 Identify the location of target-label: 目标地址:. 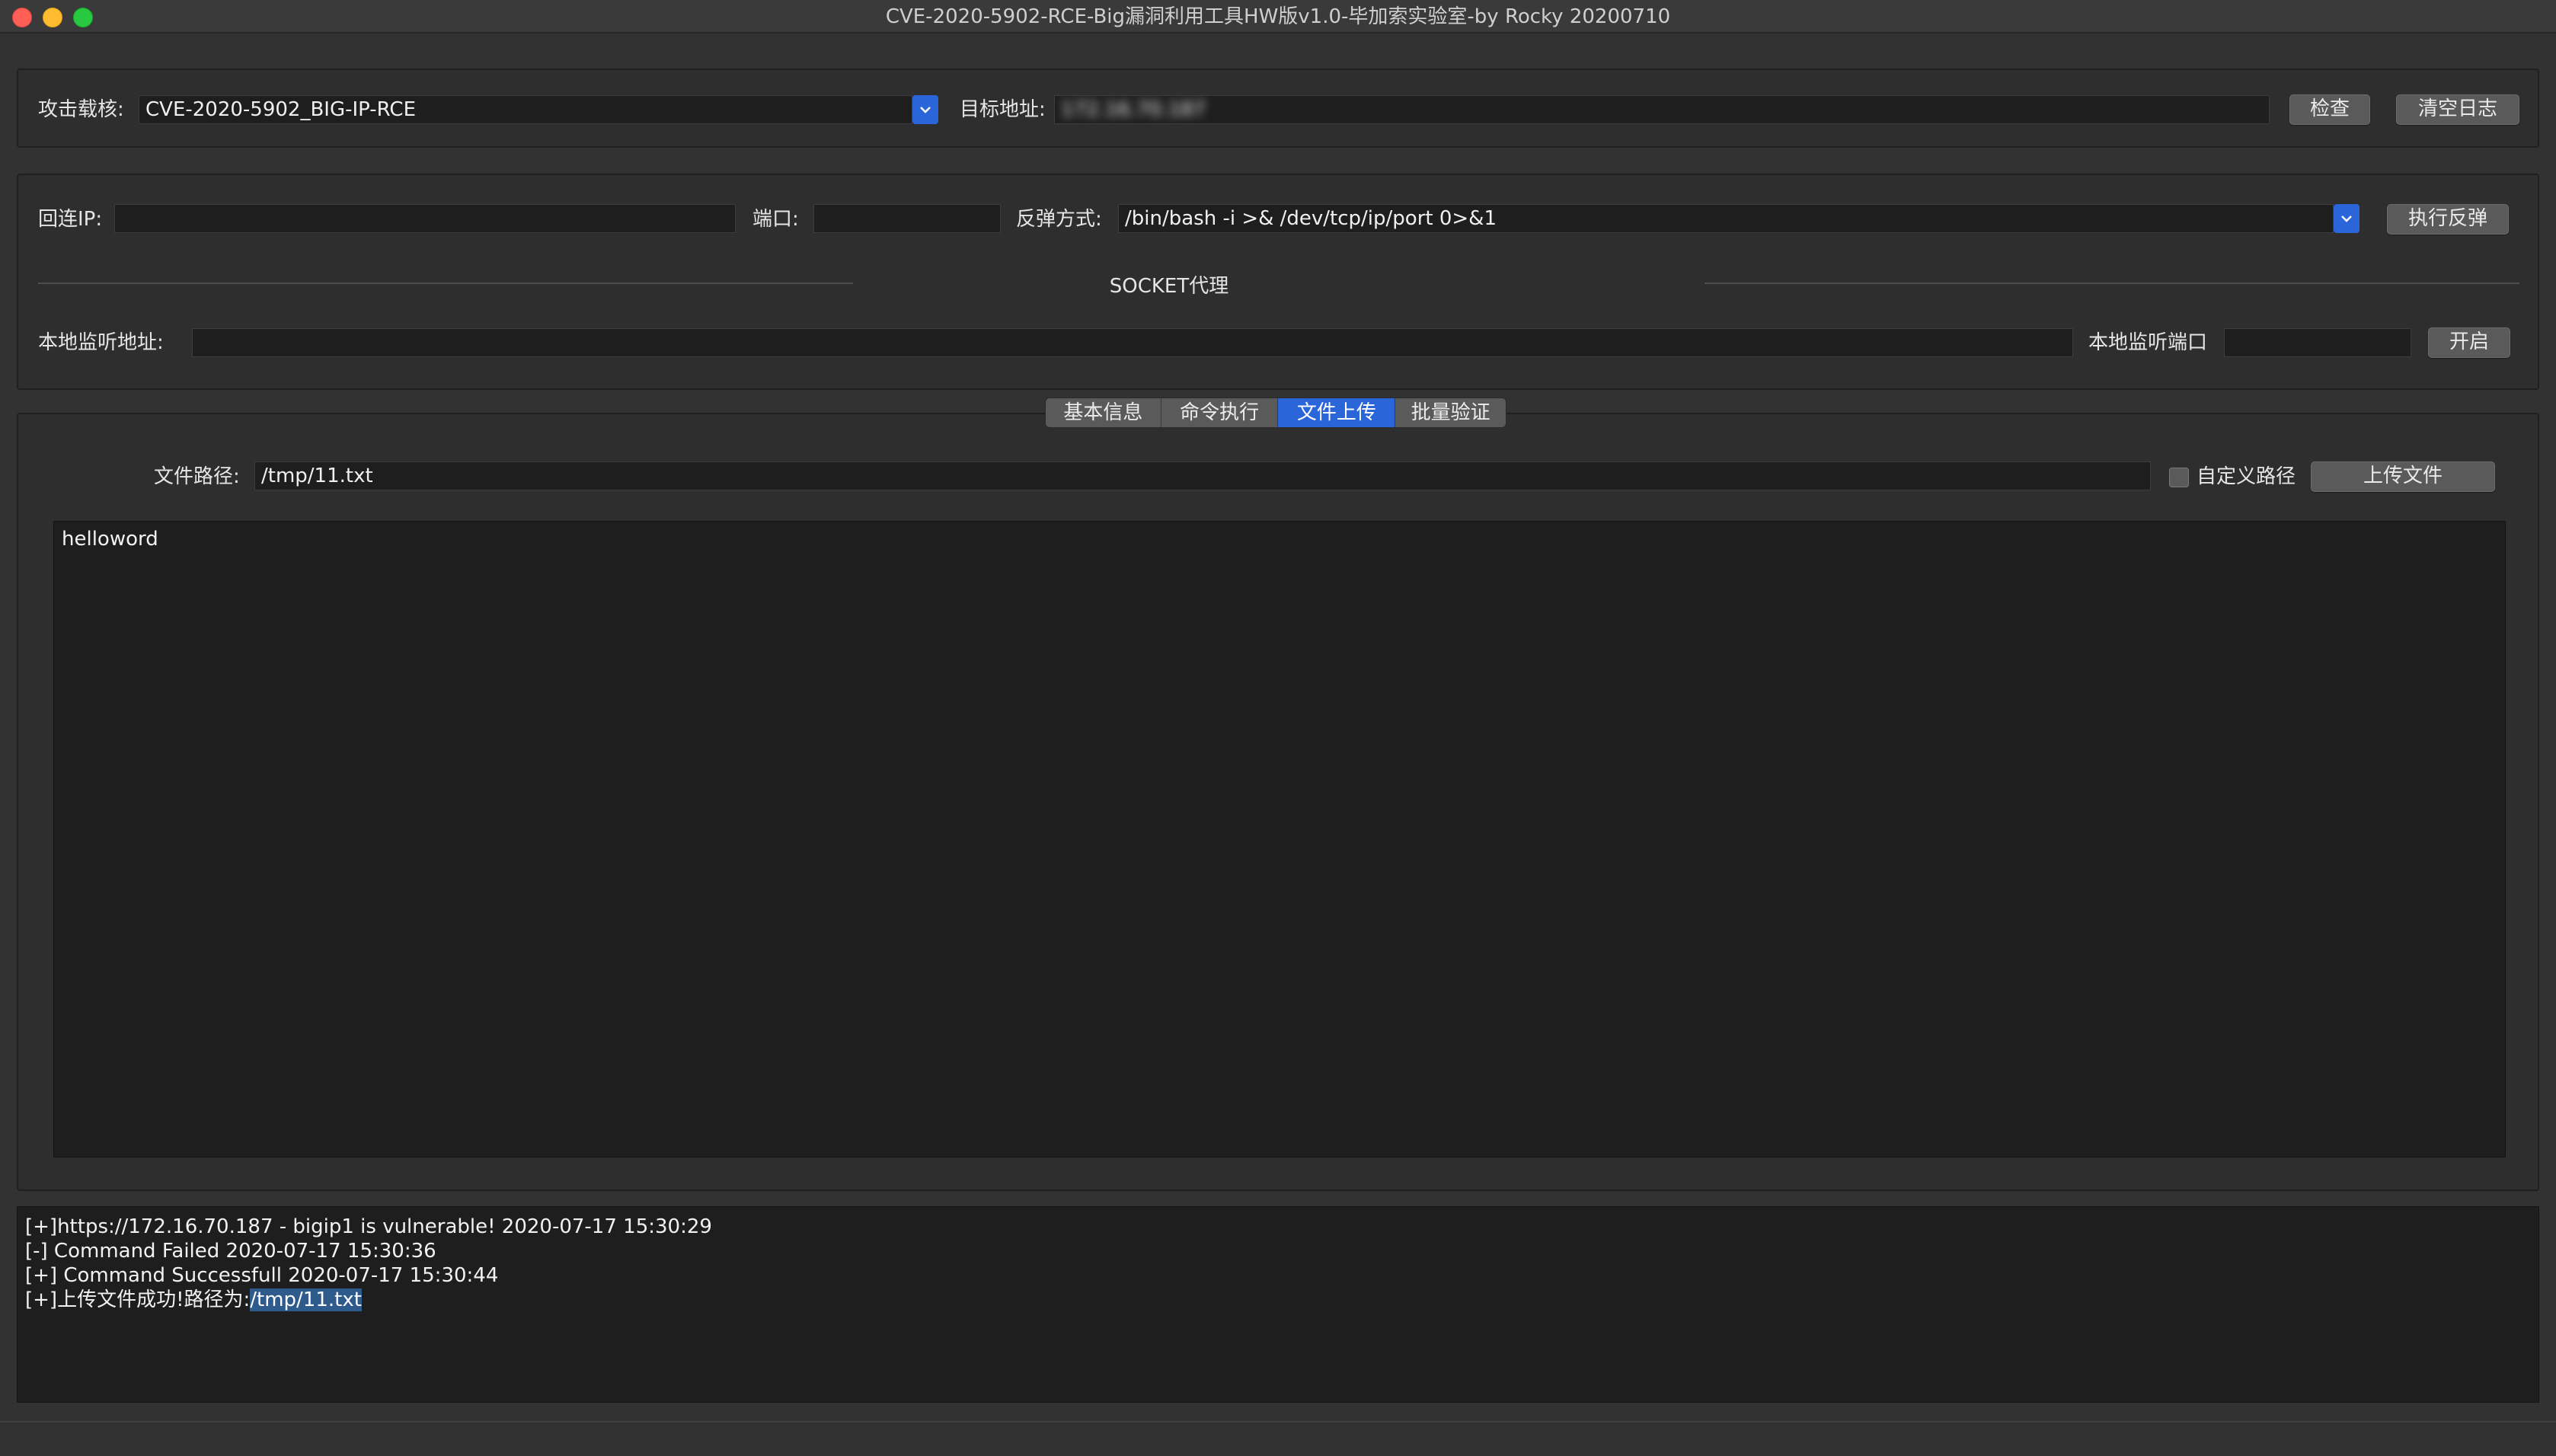
(1003, 109).